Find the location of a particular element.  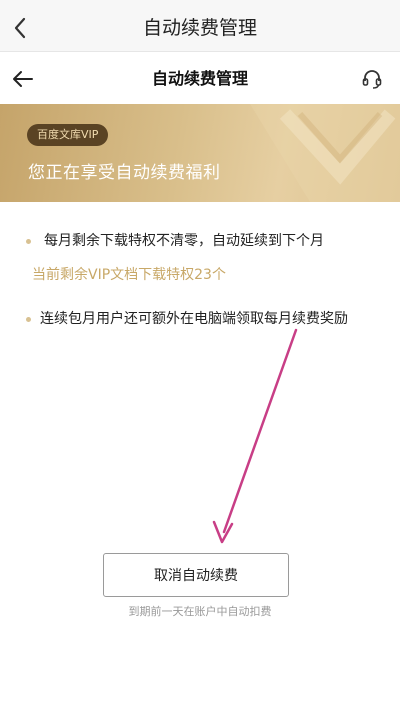

status-bar is located at coordinates (200, 3).